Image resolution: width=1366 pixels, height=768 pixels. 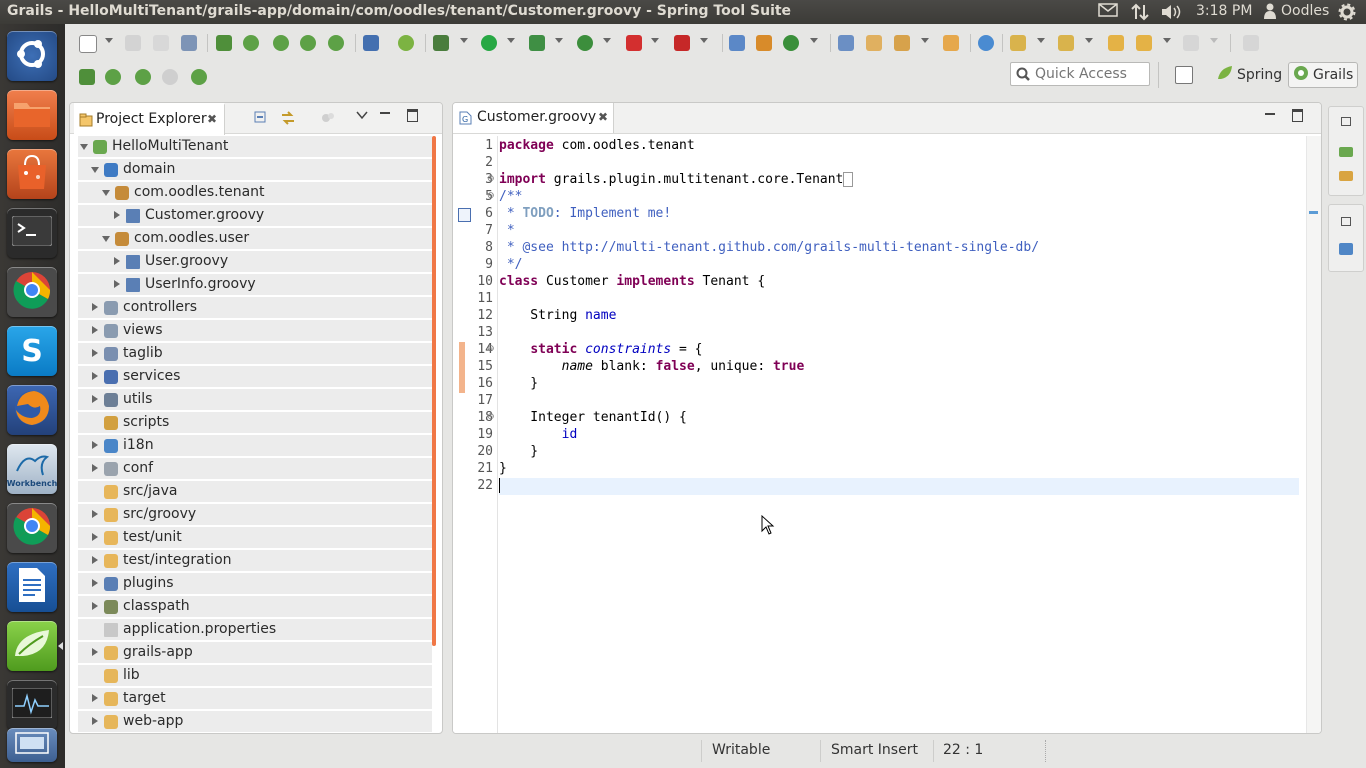 I want to click on launcher-spring-tool-suite, so click(x=32, y=646).